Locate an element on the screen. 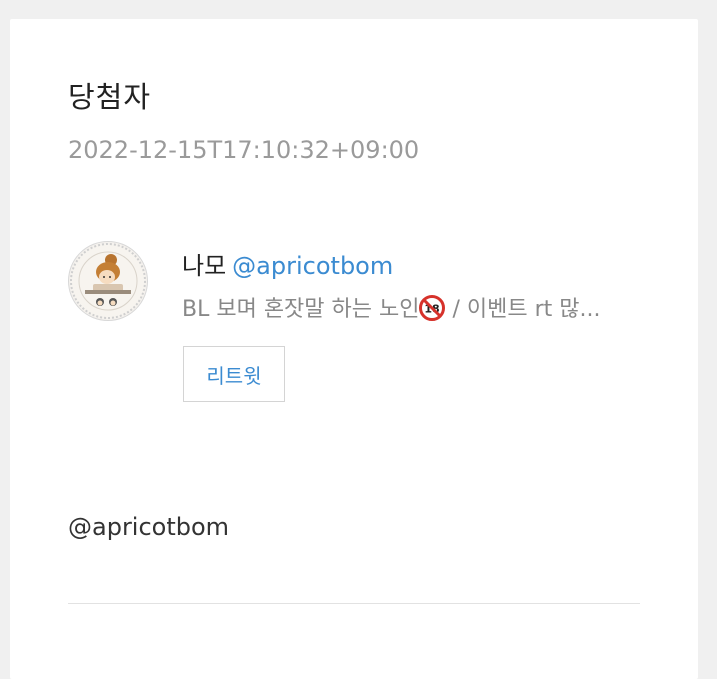 Image resolution: width=717 pixels, height=679 pixels. retweet-button: 리트윗 is located at coordinates (234, 374).